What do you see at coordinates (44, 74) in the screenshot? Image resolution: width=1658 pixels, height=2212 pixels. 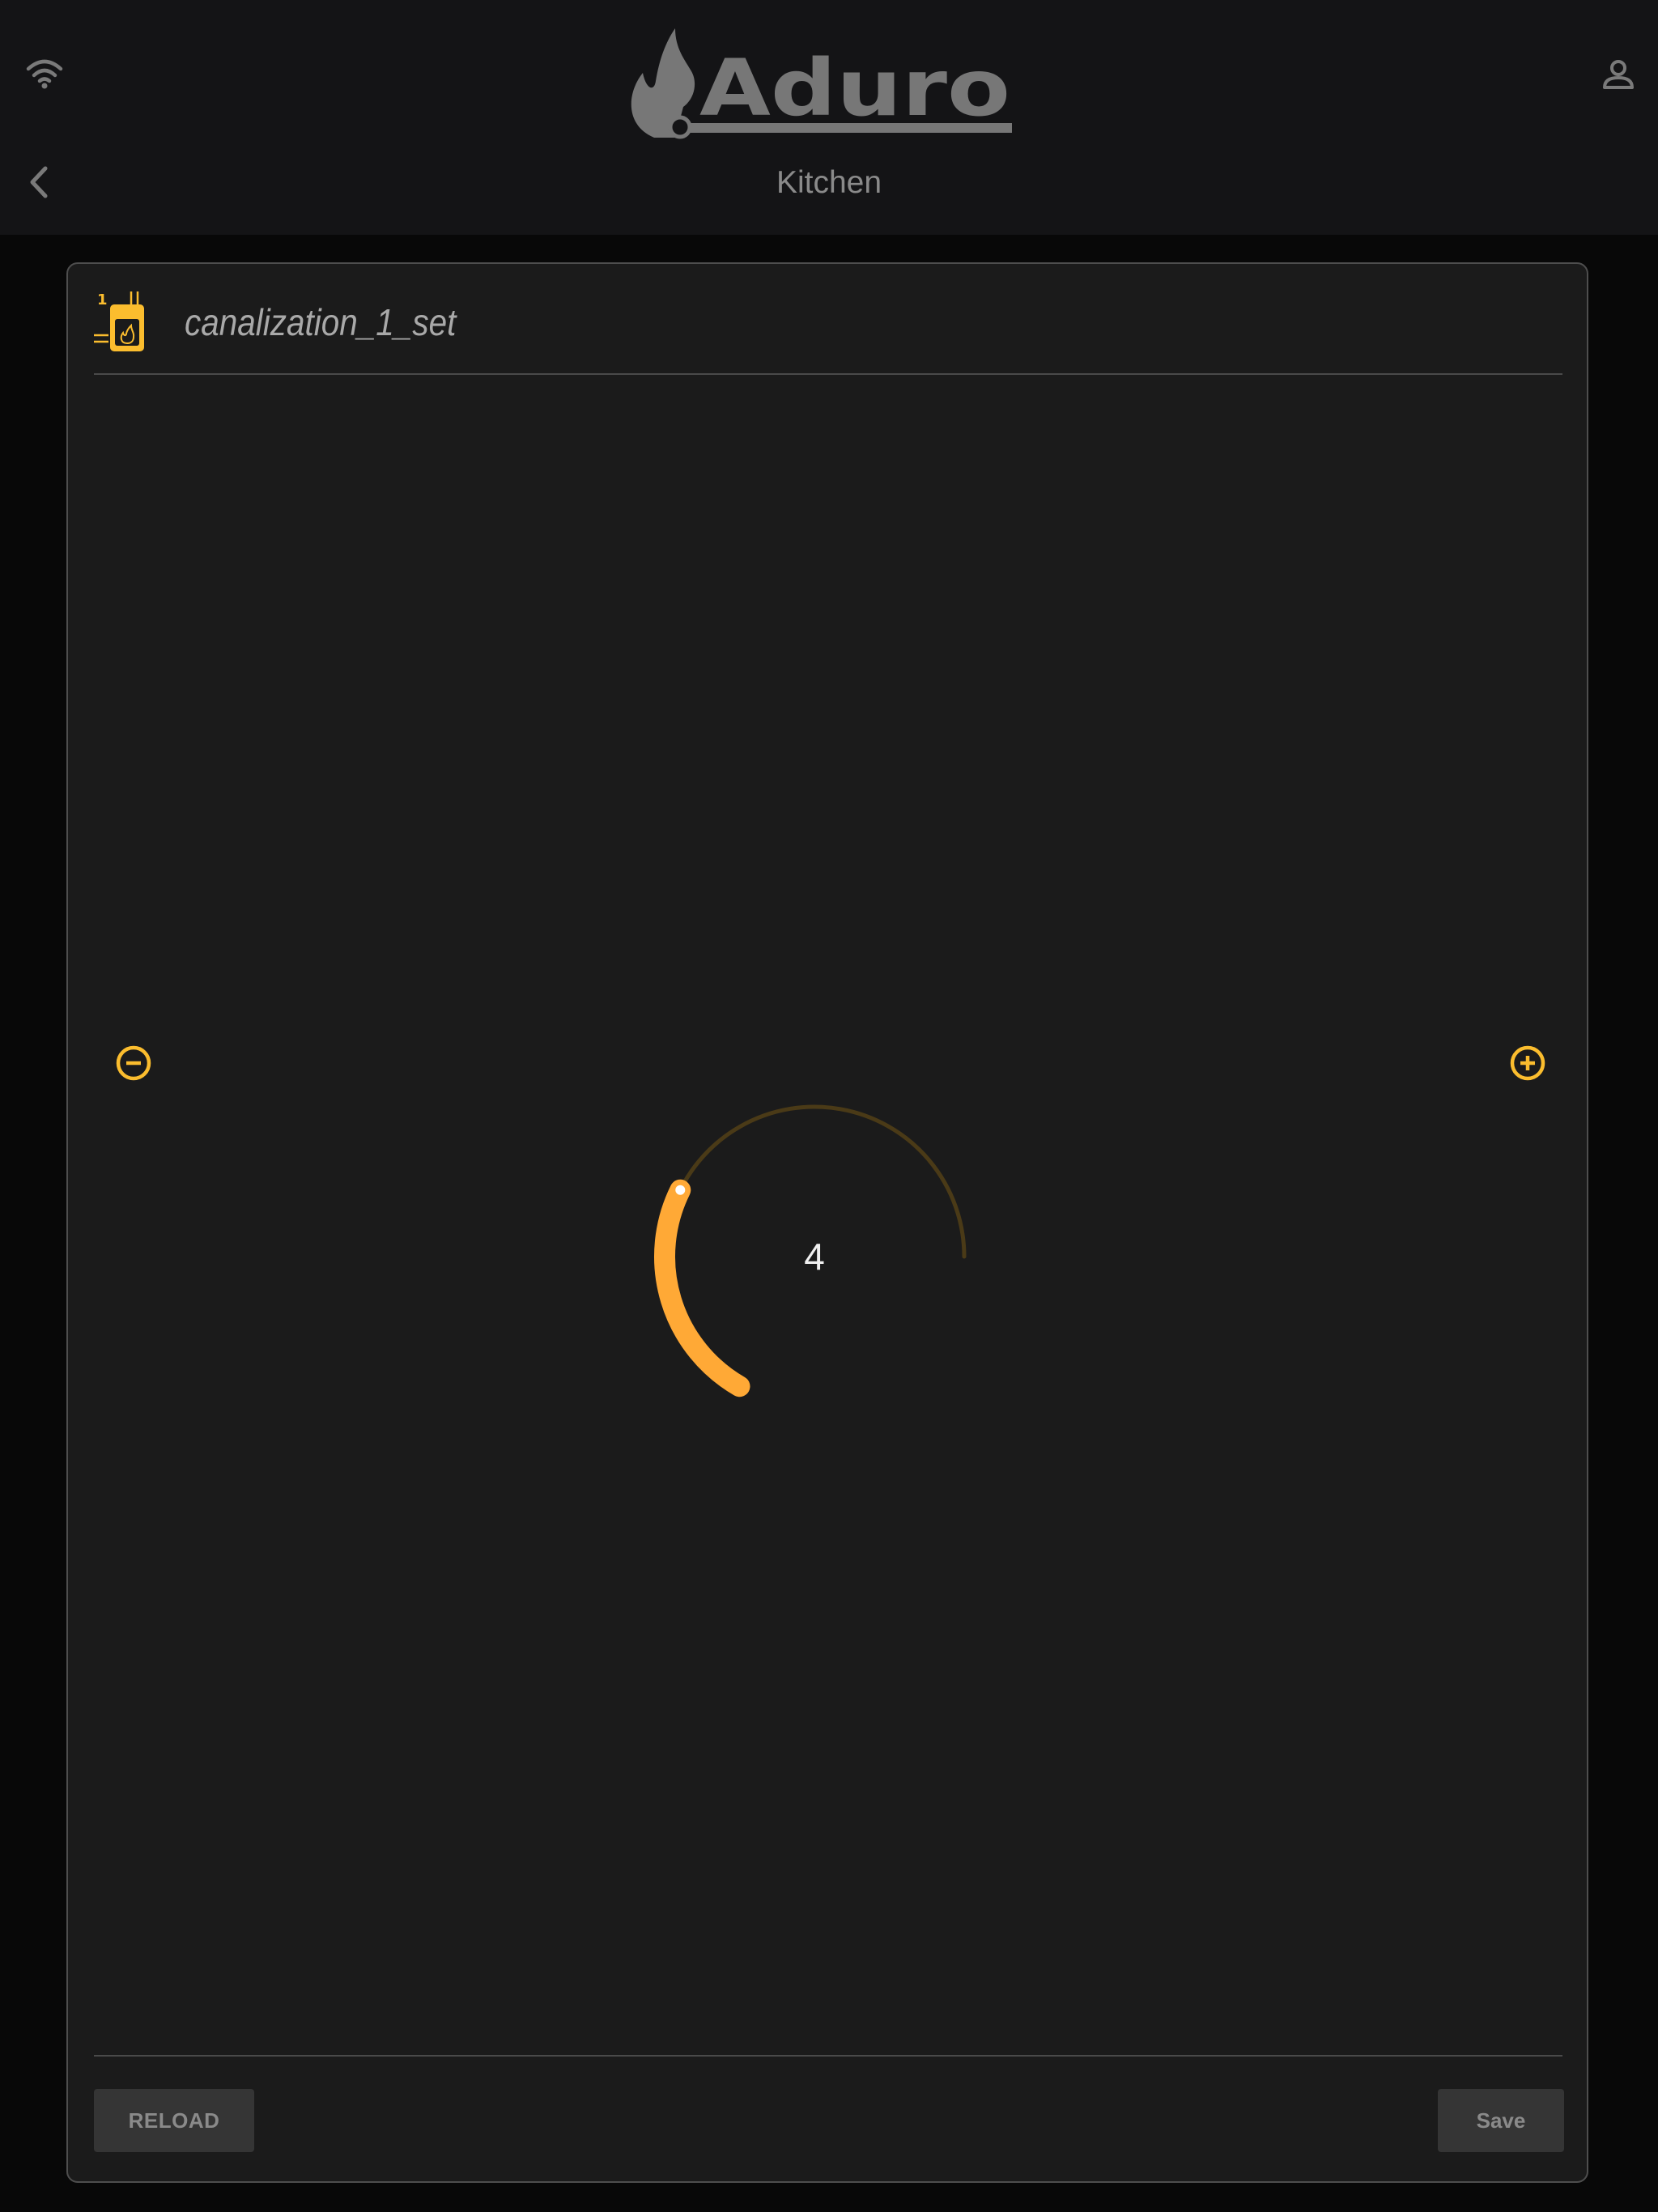 I see `wifi-icon` at bounding box center [44, 74].